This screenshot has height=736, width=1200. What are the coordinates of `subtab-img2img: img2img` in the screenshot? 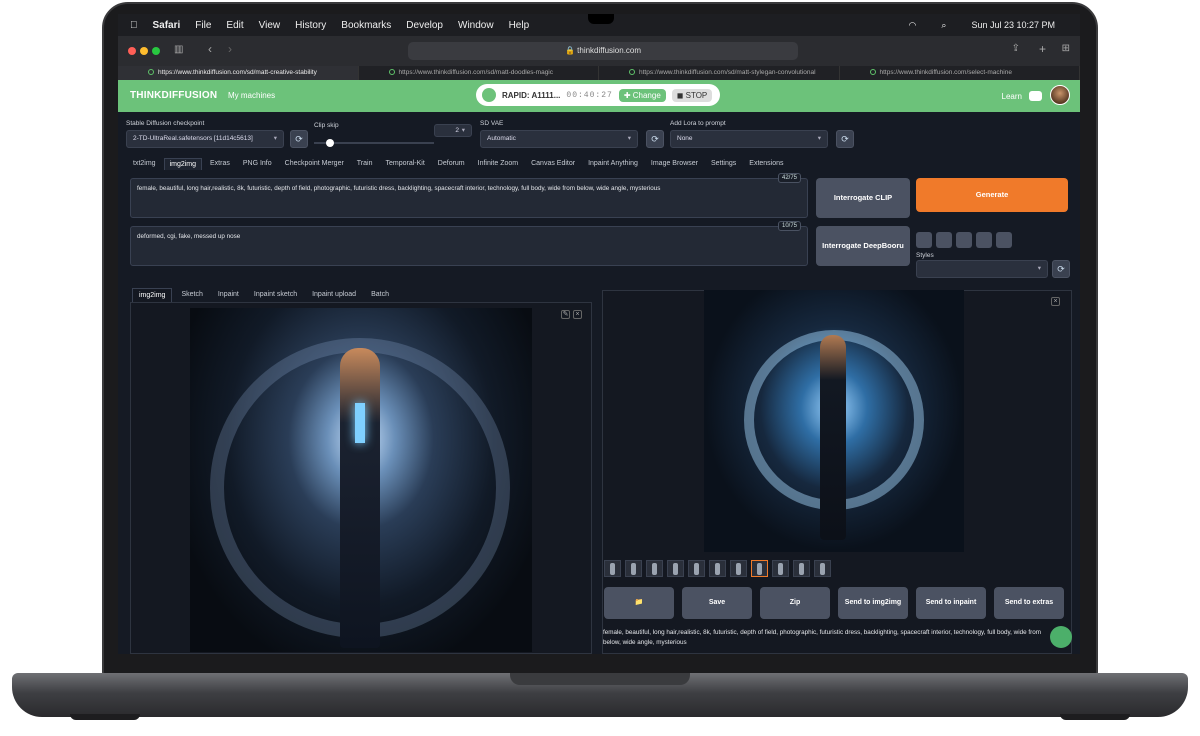 It's located at (152, 295).